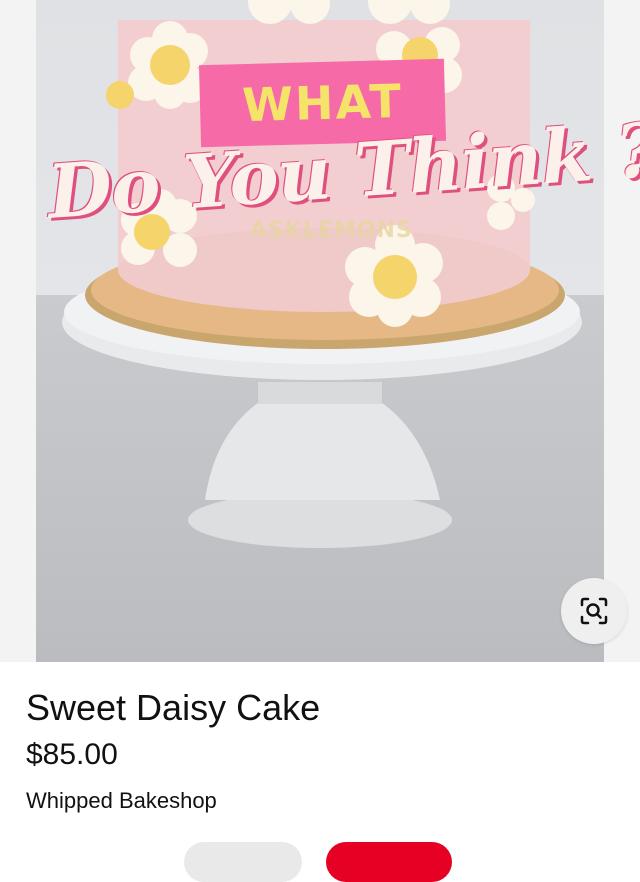  Describe the element at coordinates (243, 862) in the screenshot. I see `visit-button` at that location.